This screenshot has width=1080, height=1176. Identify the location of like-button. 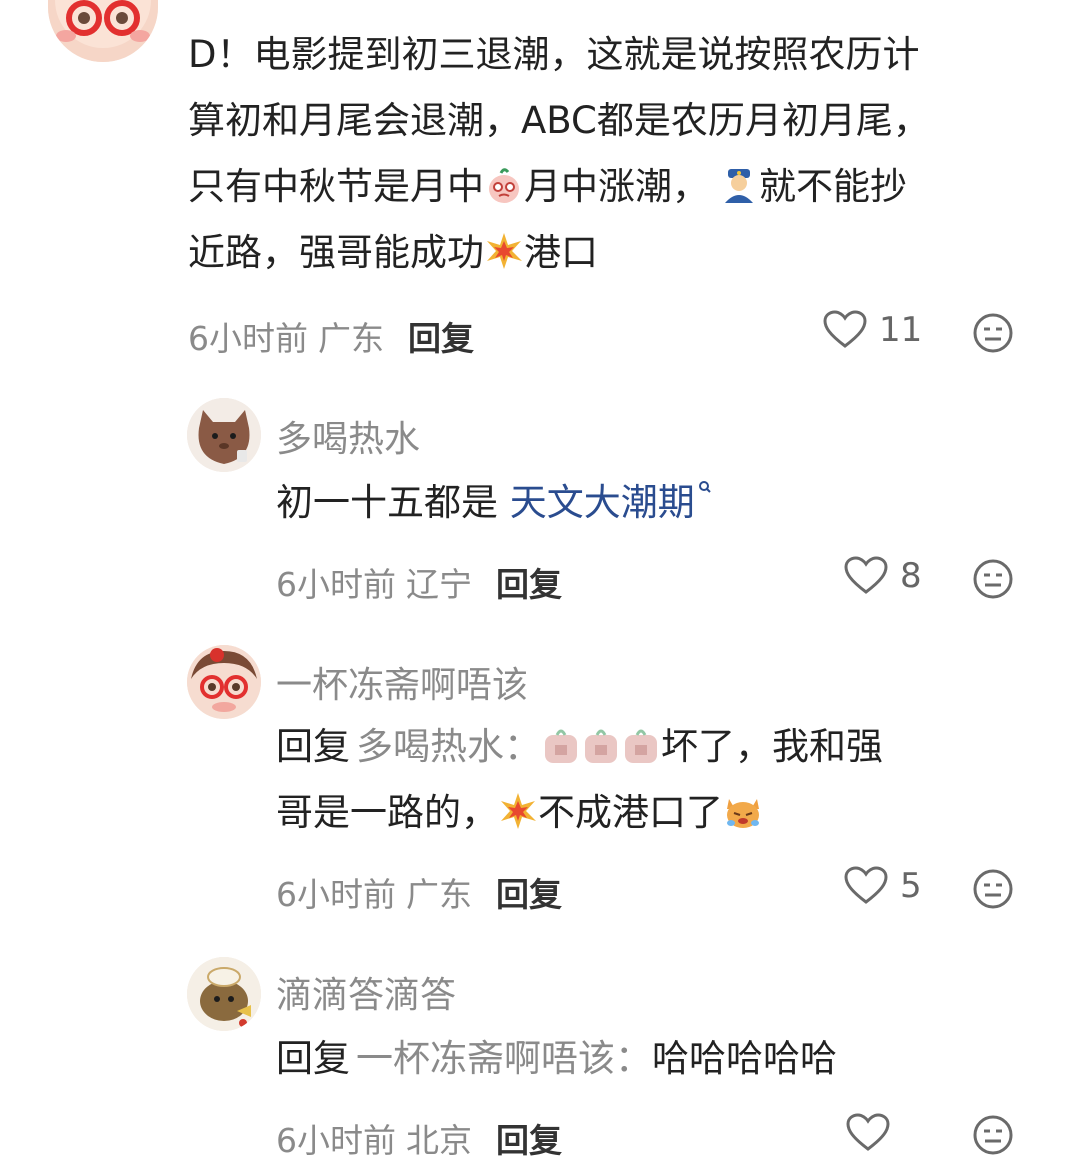
(874, 1133).